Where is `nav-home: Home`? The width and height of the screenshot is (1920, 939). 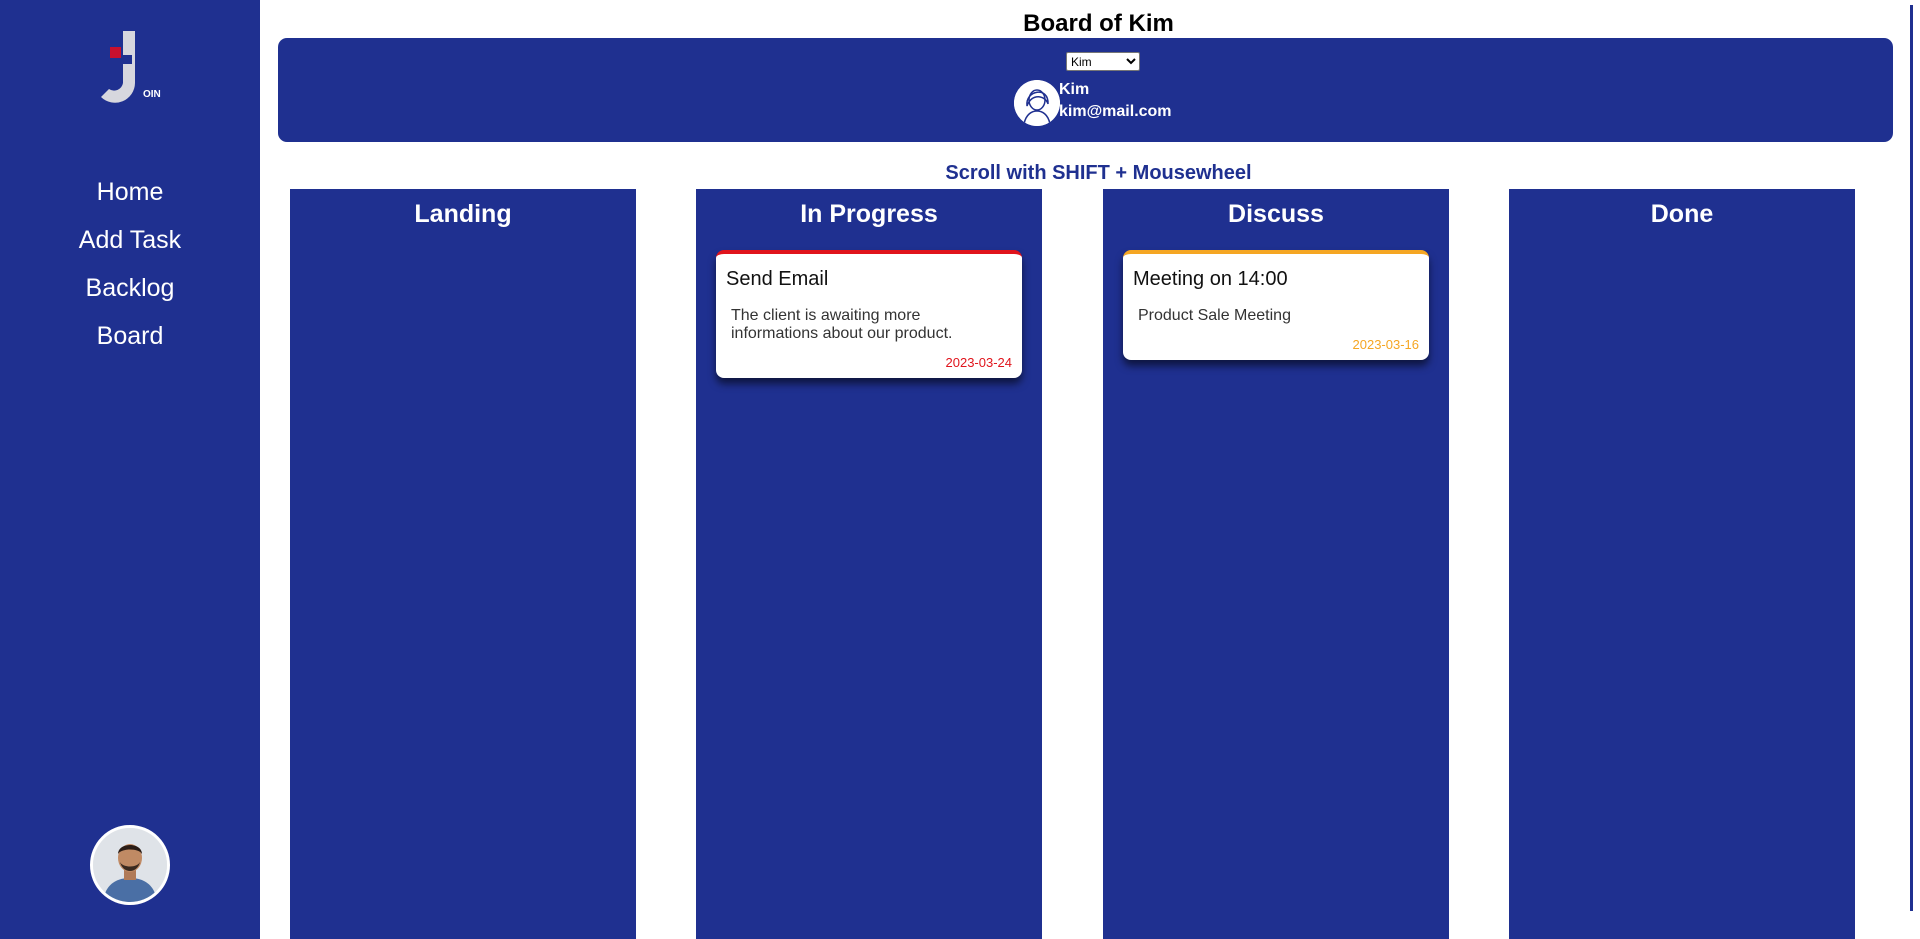
nav-home: Home is located at coordinates (130, 202).